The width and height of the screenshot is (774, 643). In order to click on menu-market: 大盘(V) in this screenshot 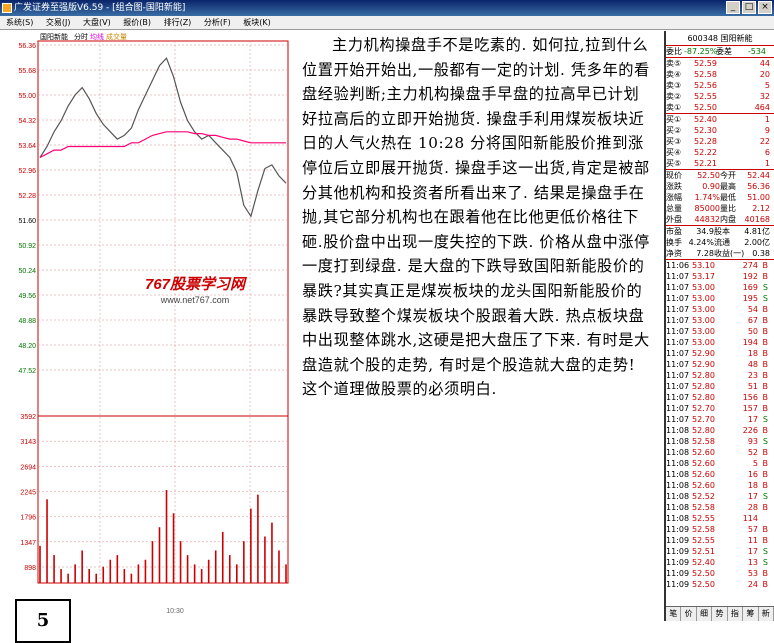, I will do `click(97, 22)`.